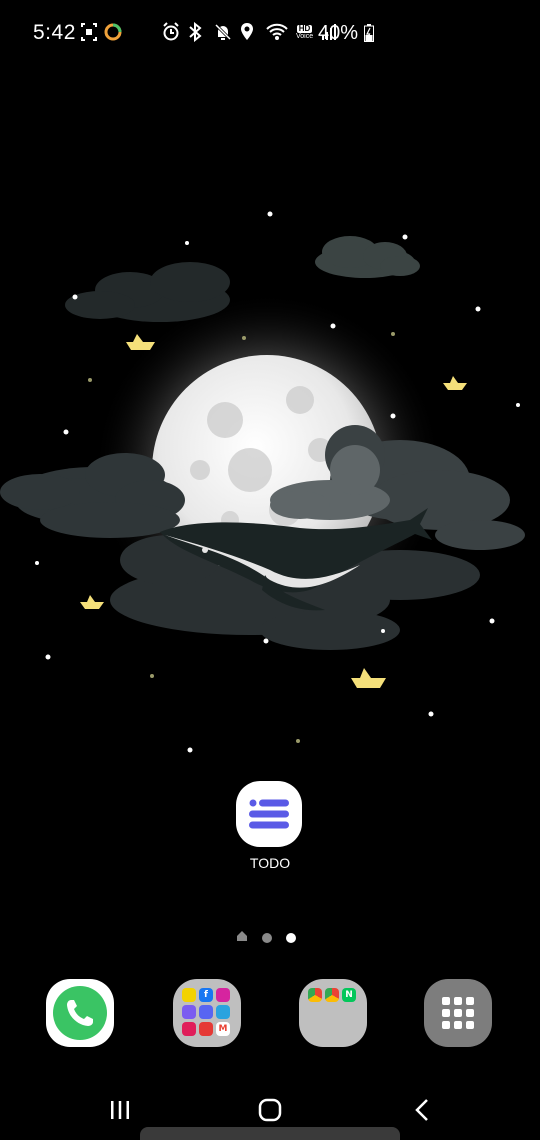 Image resolution: width=540 pixels, height=1140 pixels. Describe the element at coordinates (277, 32) in the screenshot. I see `wifi-icon` at that location.